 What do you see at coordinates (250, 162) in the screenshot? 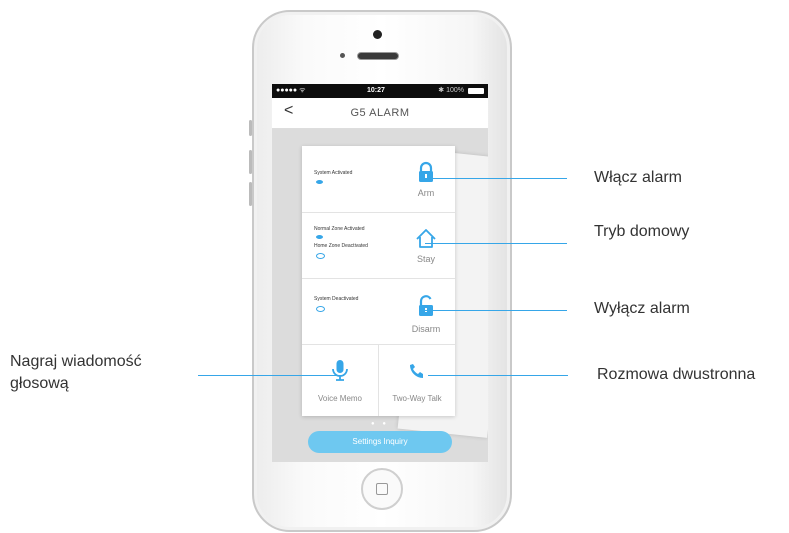
I see `volume-up-button` at bounding box center [250, 162].